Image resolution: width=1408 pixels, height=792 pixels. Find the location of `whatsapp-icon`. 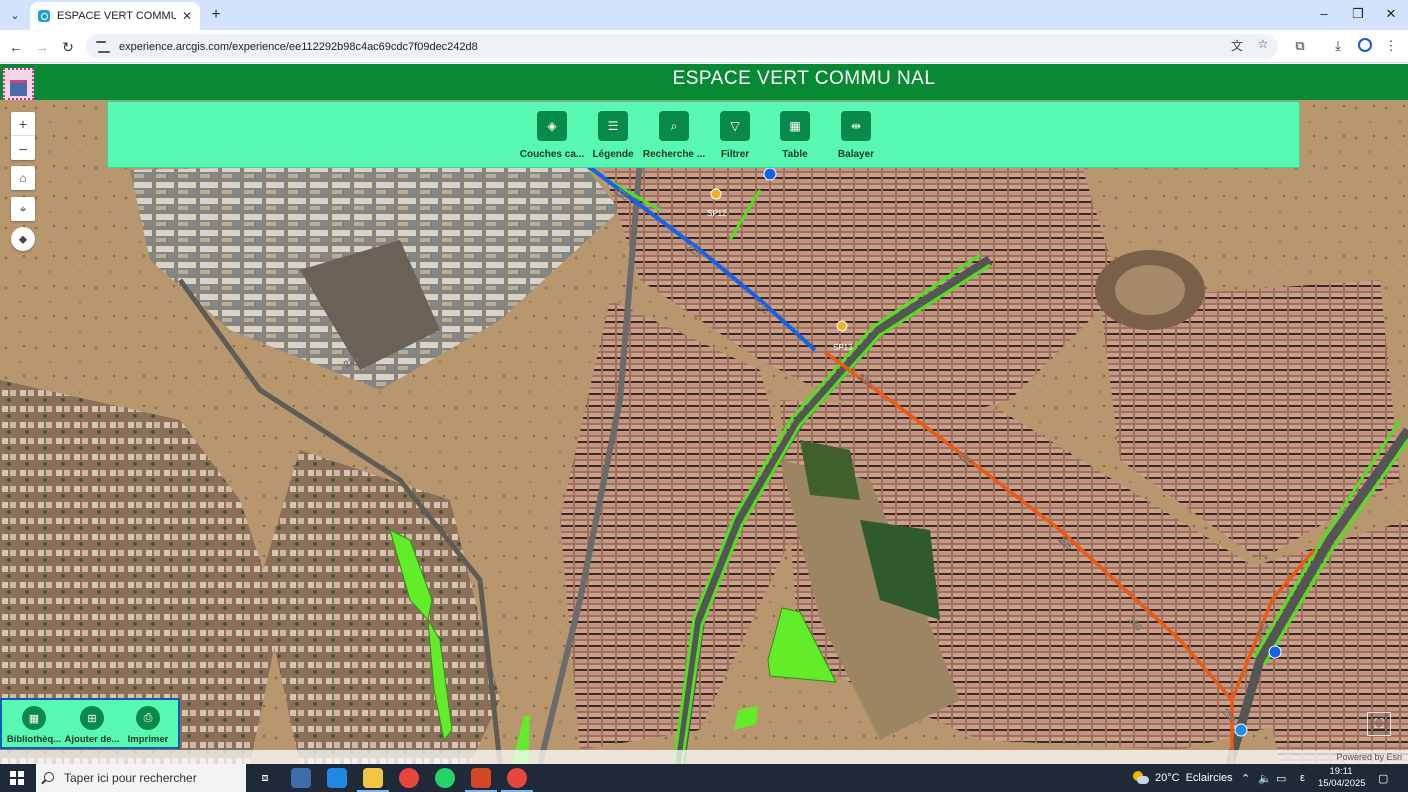

whatsapp-icon is located at coordinates (445, 778).